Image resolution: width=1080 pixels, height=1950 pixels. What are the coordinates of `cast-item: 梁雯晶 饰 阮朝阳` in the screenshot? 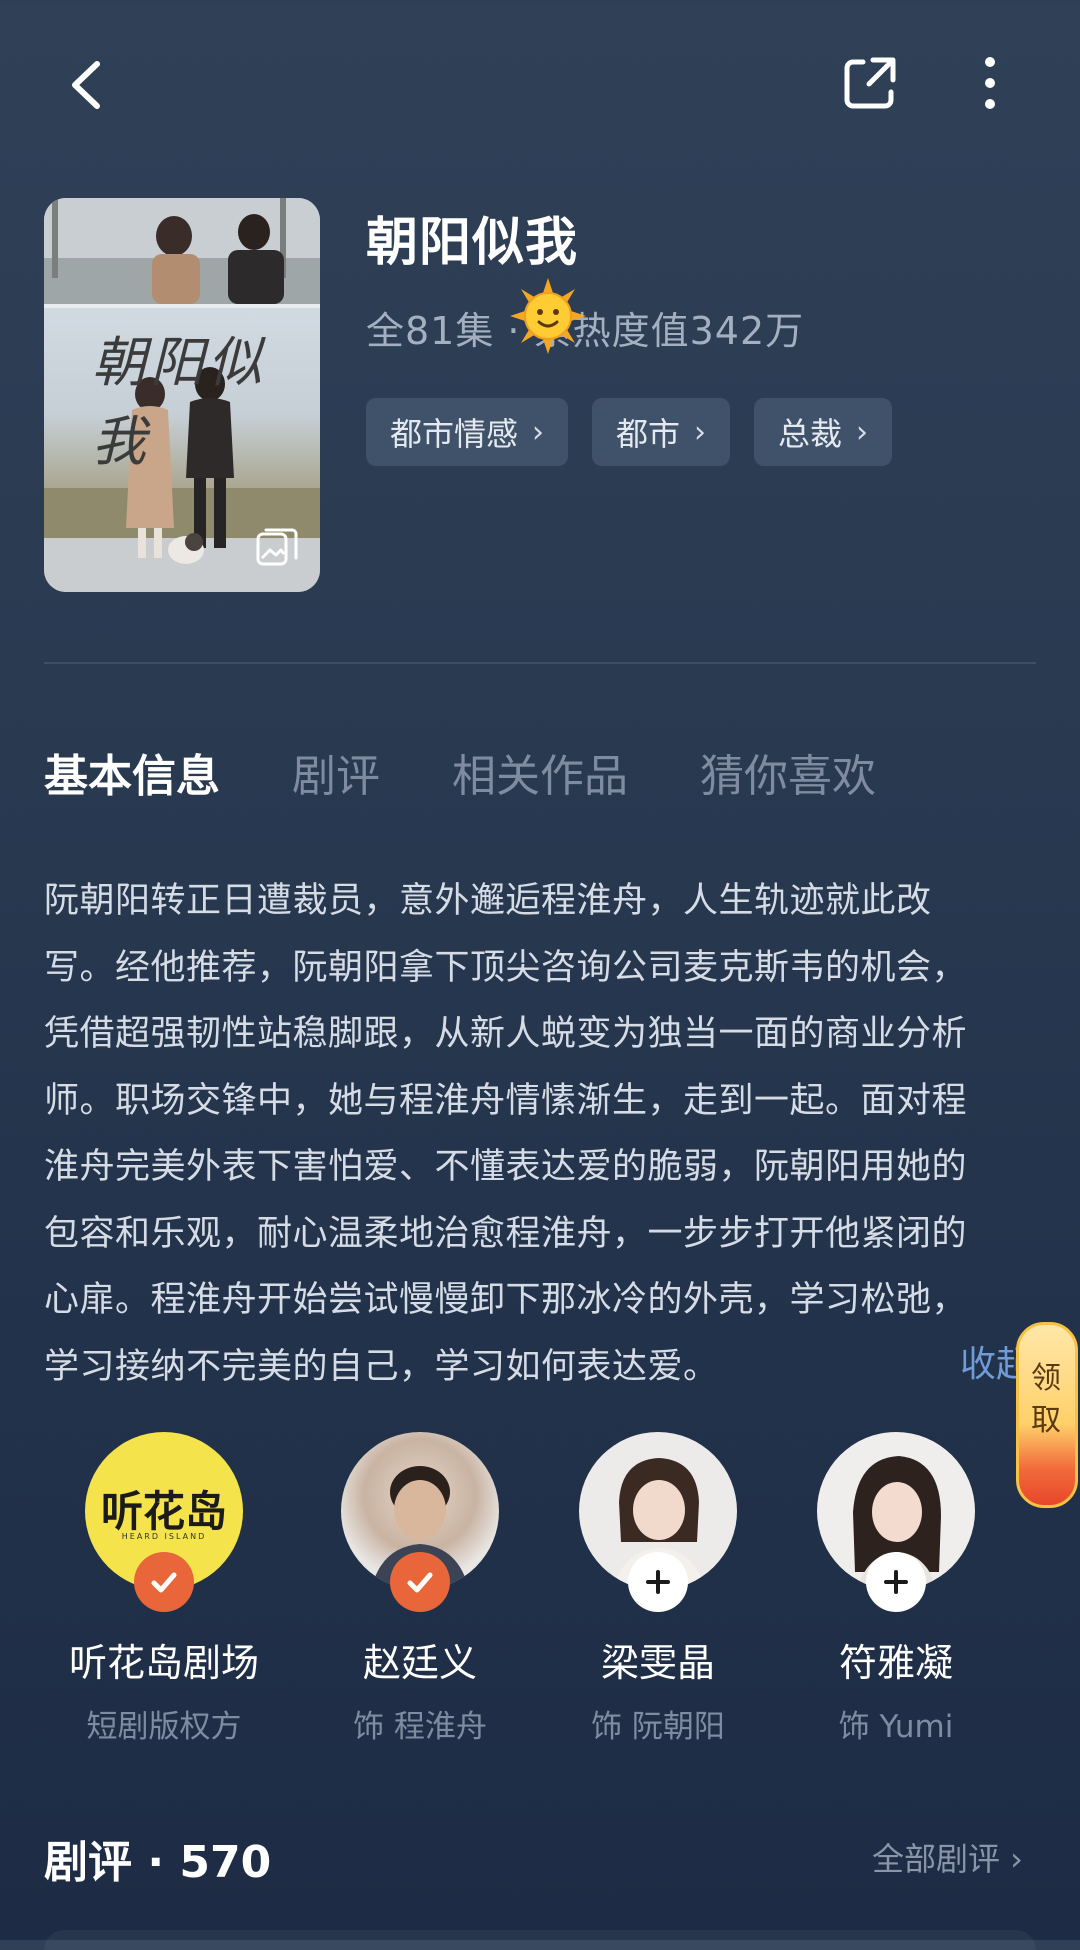 It's located at (658, 1589).